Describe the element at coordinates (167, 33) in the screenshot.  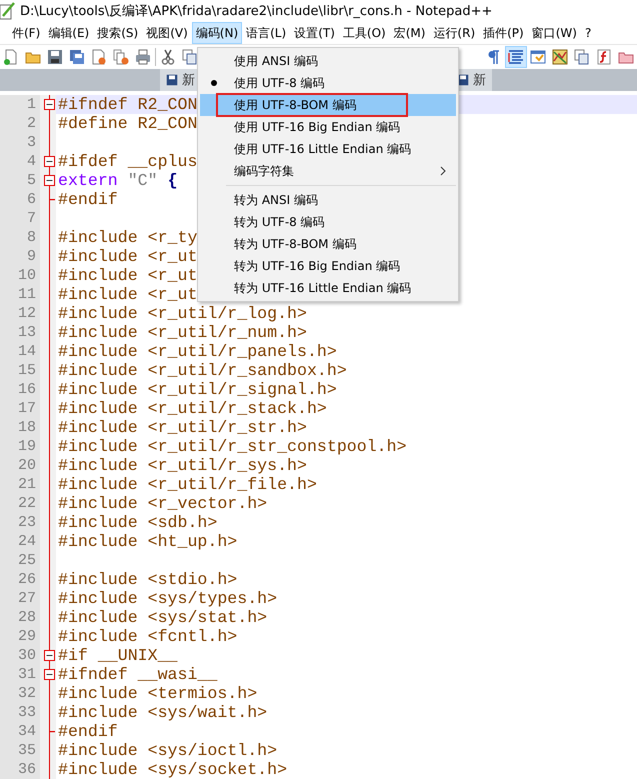
I see `menu-item: 视图(V)` at that location.